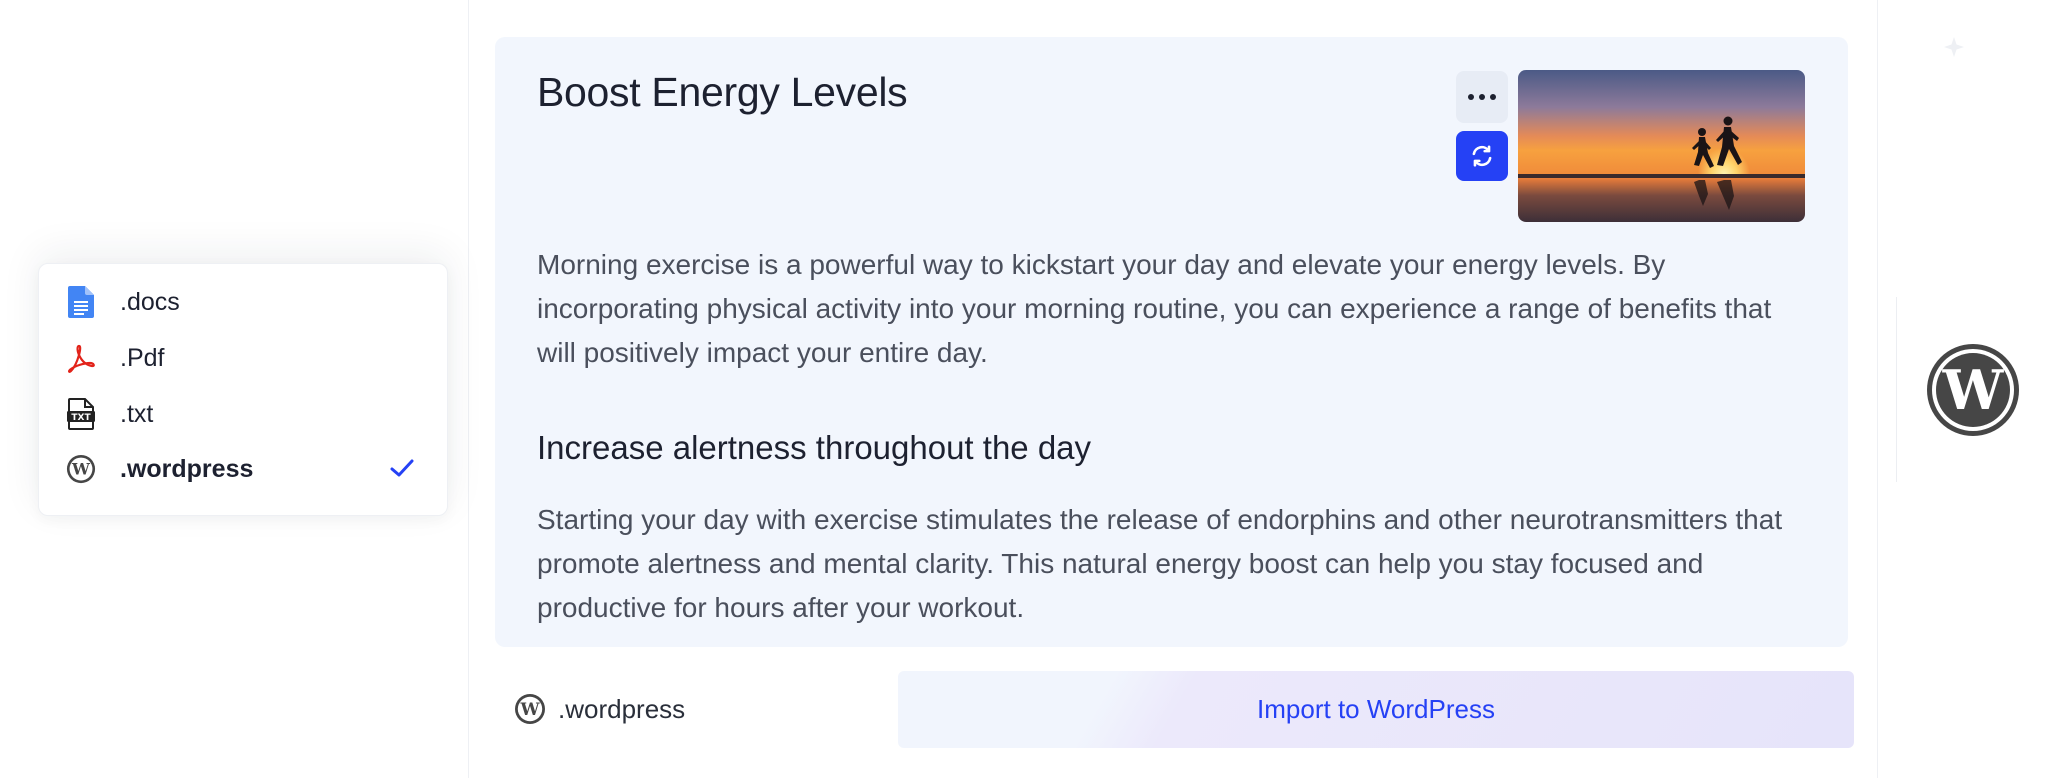  Describe the element at coordinates (250, 302) in the screenshot. I see `format-option-docs: .docs` at that location.